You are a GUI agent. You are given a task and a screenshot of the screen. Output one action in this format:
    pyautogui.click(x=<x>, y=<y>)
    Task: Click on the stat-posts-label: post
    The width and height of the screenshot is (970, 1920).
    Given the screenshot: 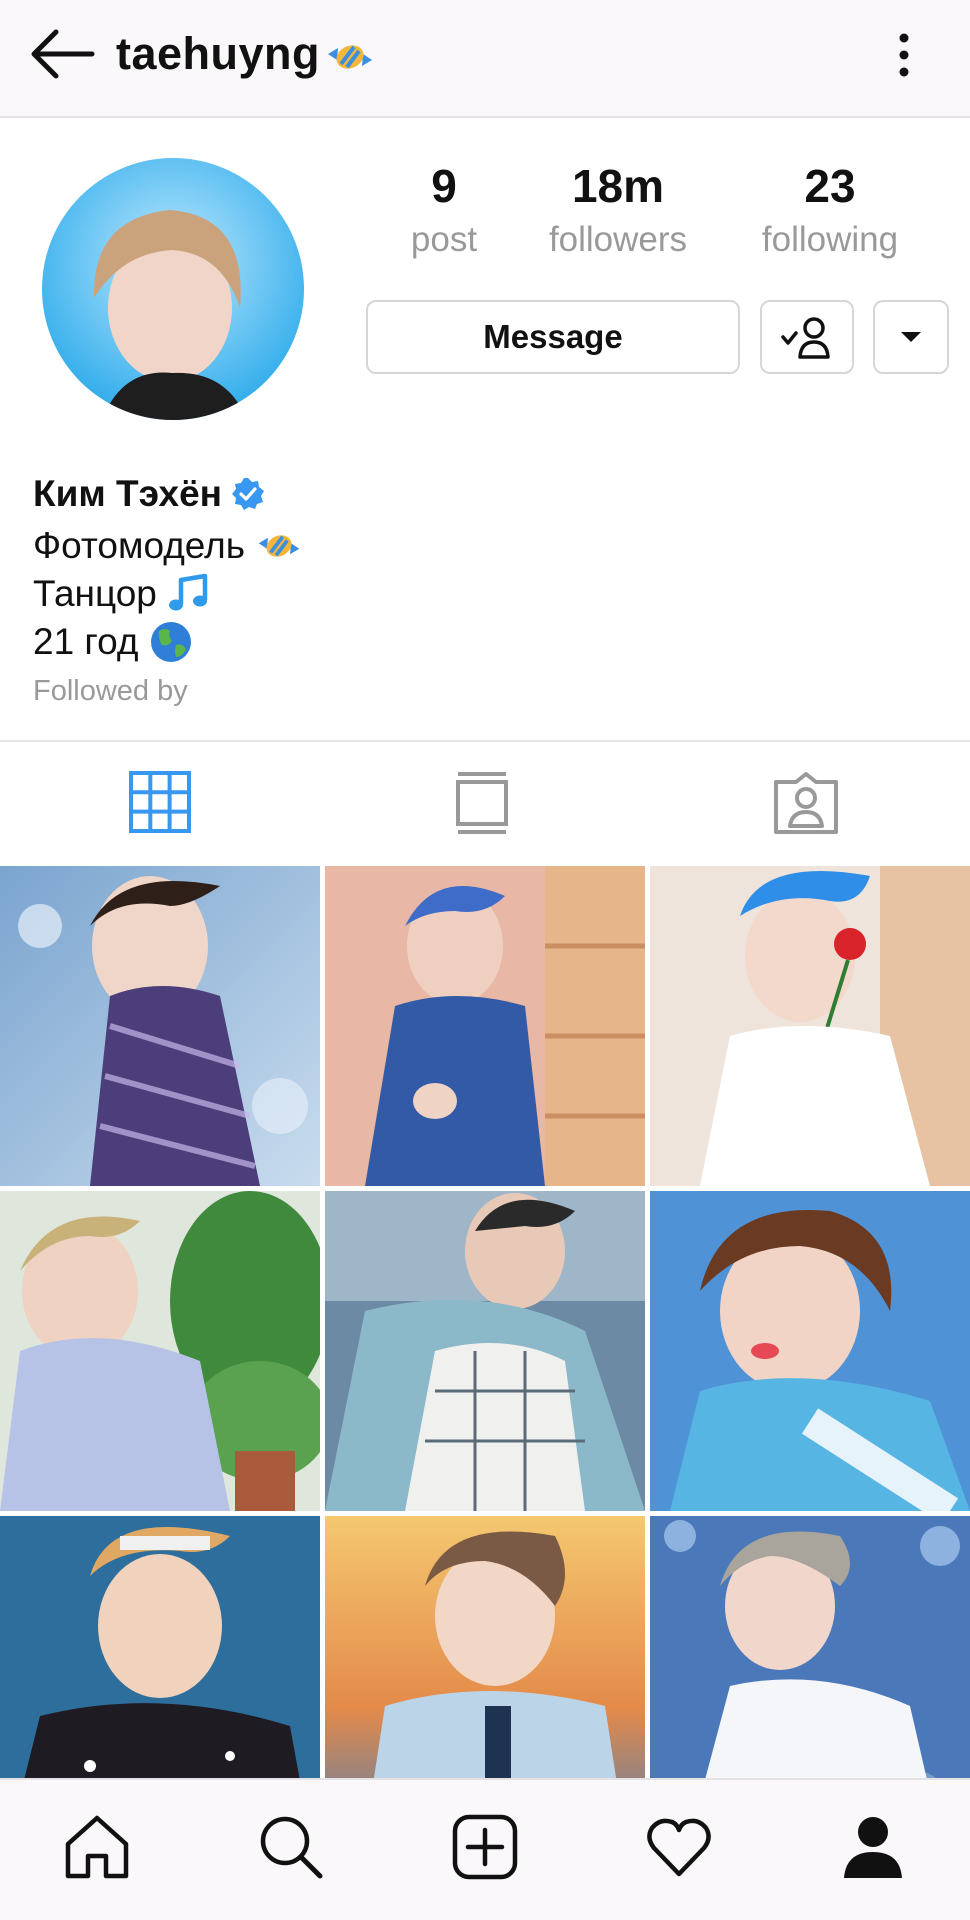 What is the action you would take?
    pyautogui.click(x=444, y=239)
    